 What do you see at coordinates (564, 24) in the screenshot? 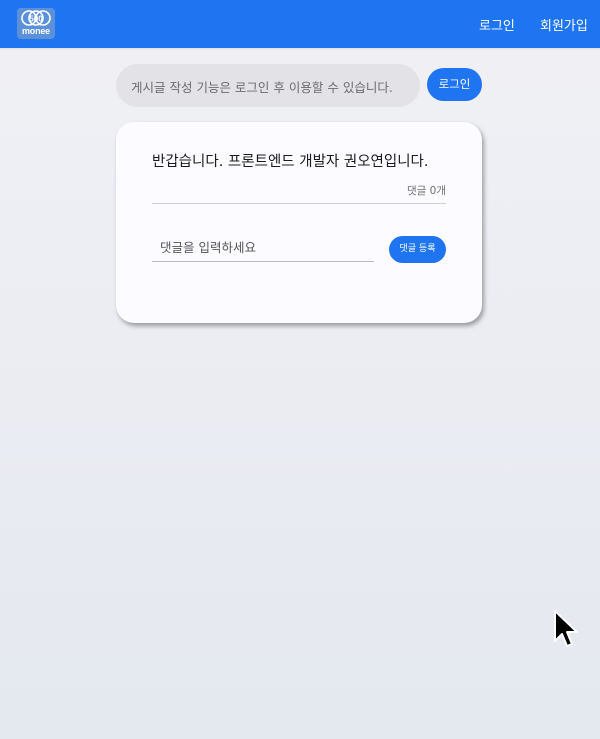
I see `nav-signup-link: 회원가입` at bounding box center [564, 24].